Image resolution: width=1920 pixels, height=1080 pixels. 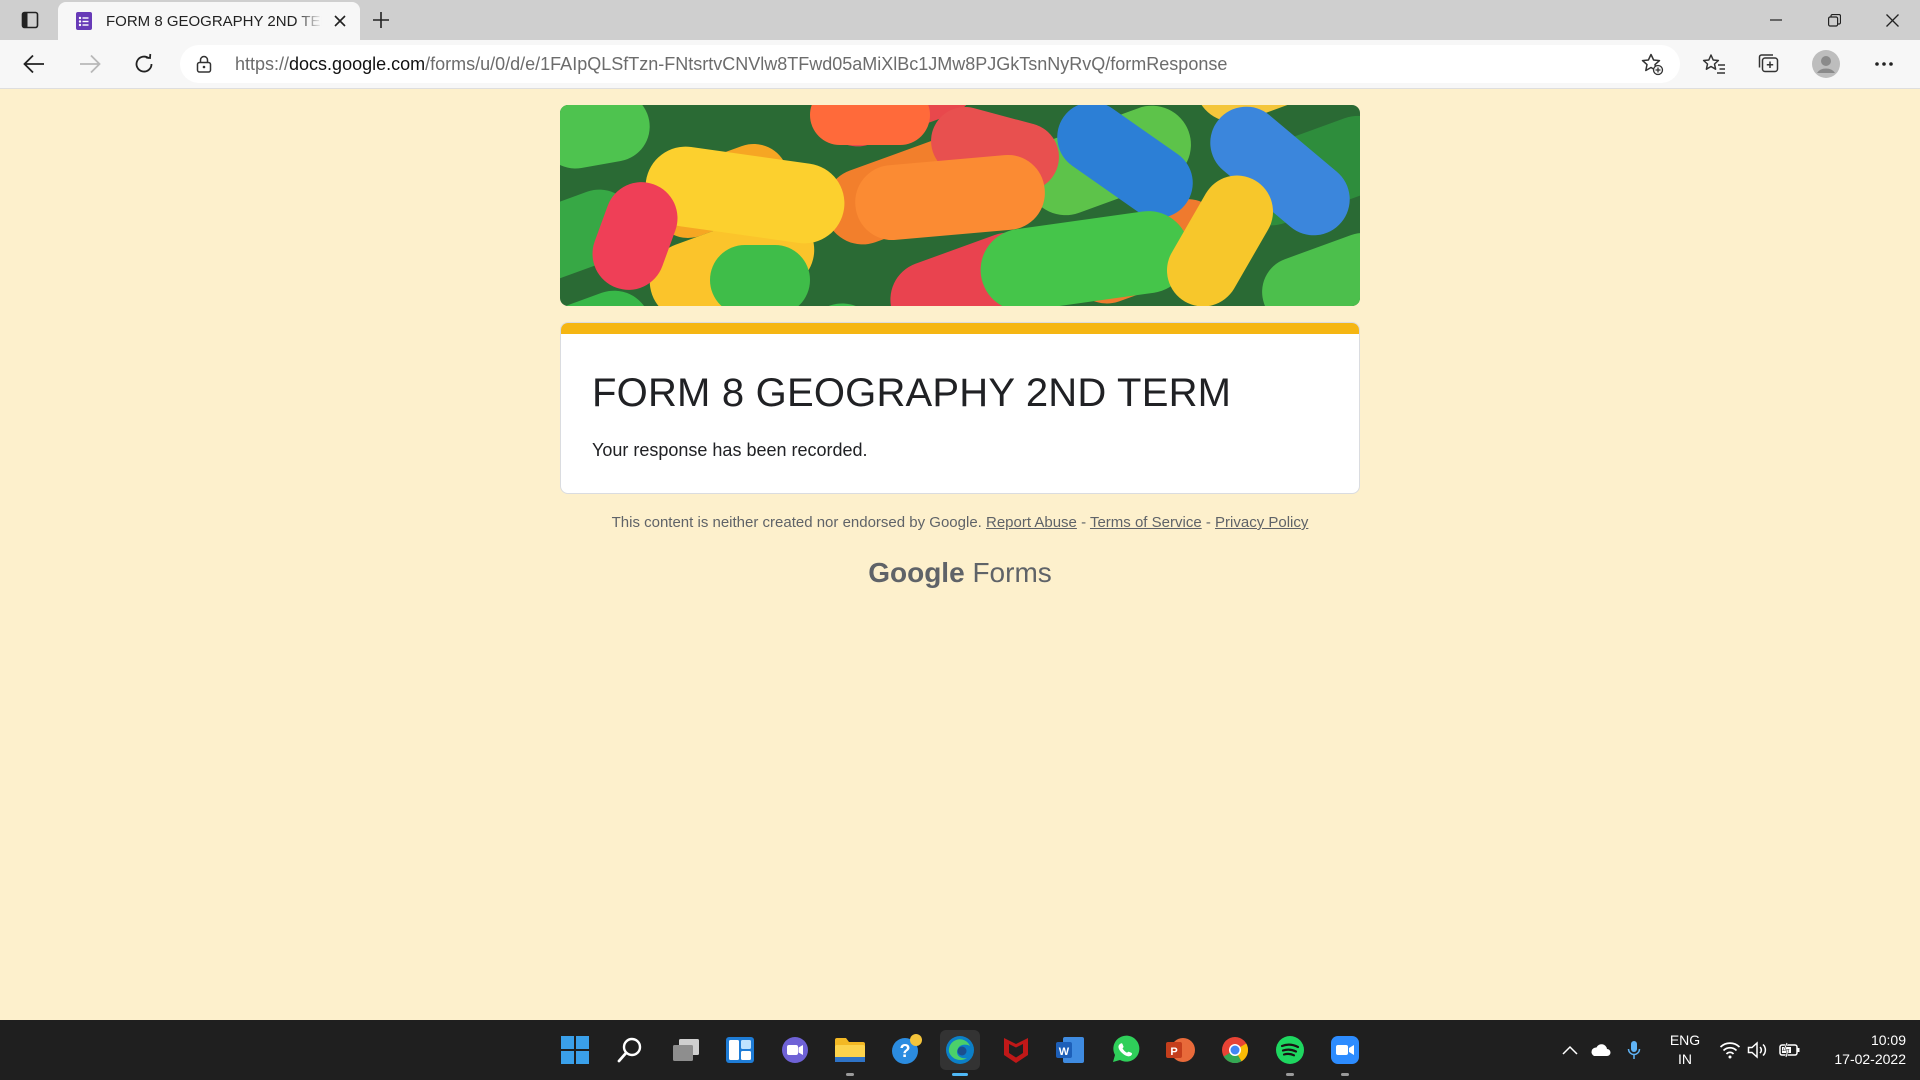 What do you see at coordinates (1173, 1052) in the screenshot?
I see `svg-text: P` at bounding box center [1173, 1052].